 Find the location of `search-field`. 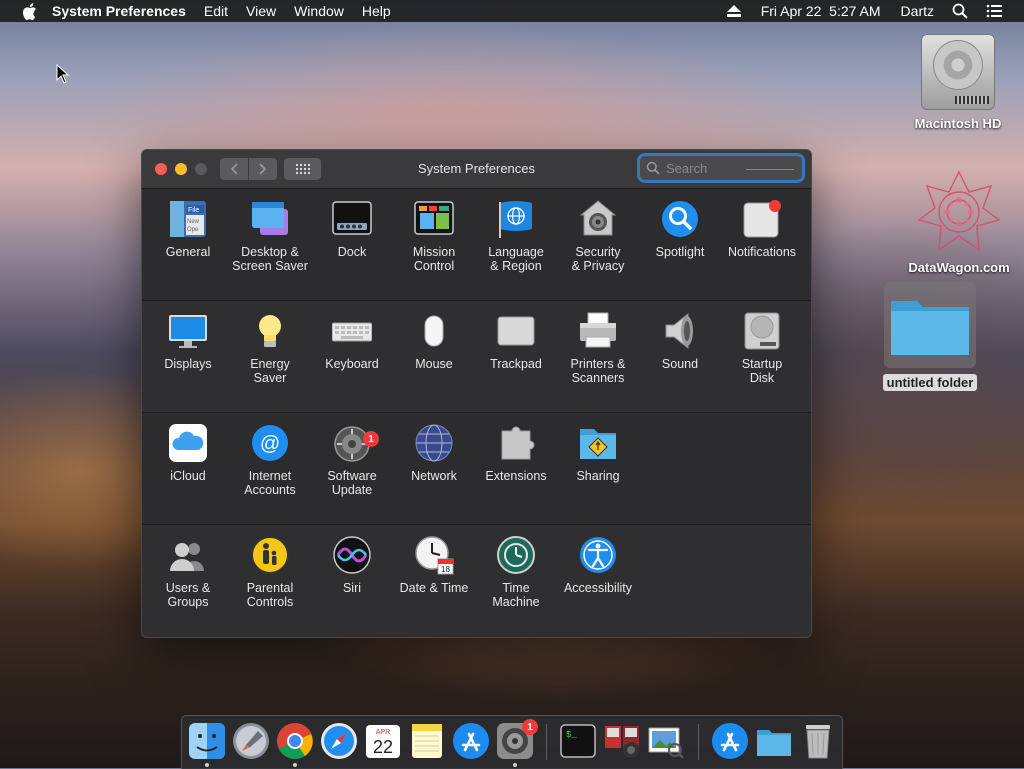

search-field is located at coordinates (721, 168).